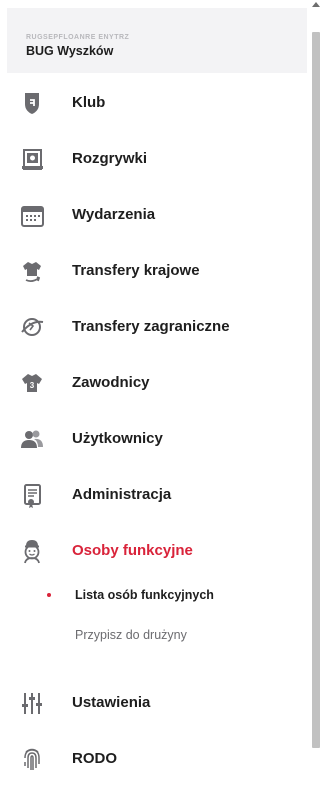  What do you see at coordinates (32, 495) in the screenshot?
I see `document-icon` at bounding box center [32, 495].